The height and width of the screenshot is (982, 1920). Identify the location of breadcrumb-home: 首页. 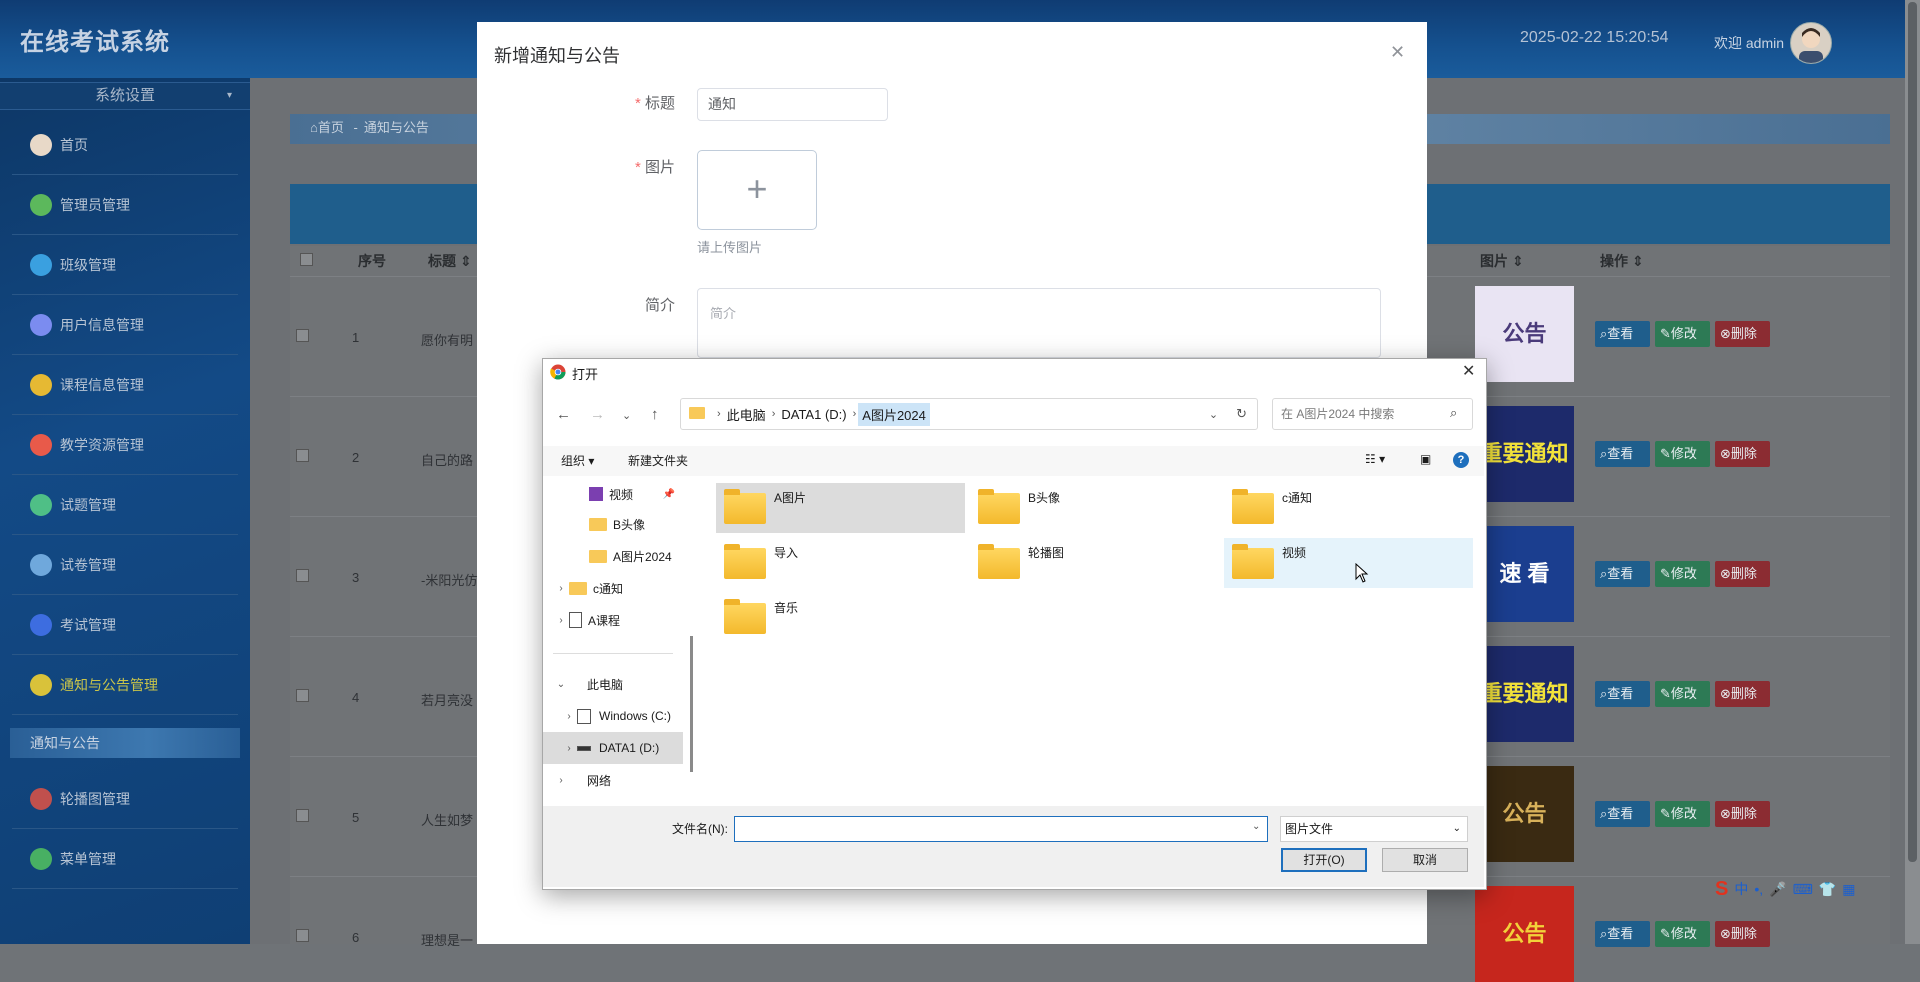
(331, 127).